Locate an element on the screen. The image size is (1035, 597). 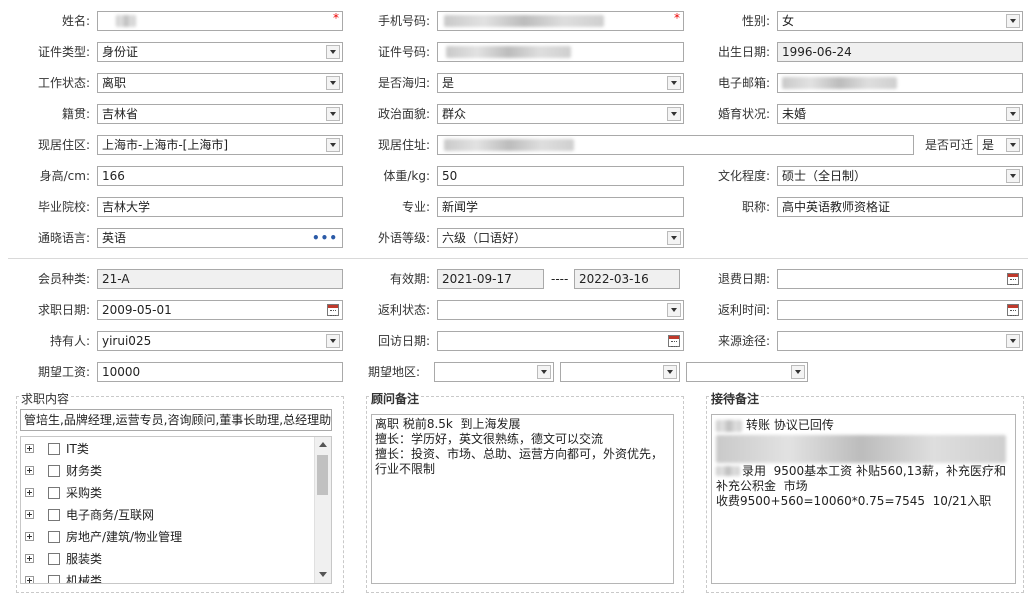
language-field: 英语 ••• is located at coordinates (220, 238).